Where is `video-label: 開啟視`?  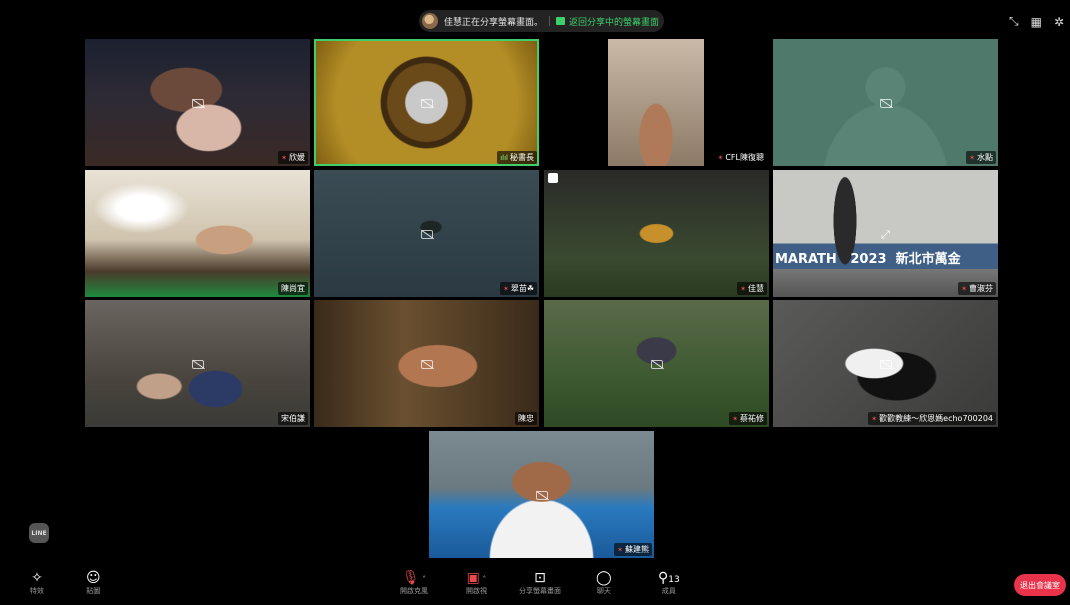
video-label: 開啟視 is located at coordinates (476, 591).